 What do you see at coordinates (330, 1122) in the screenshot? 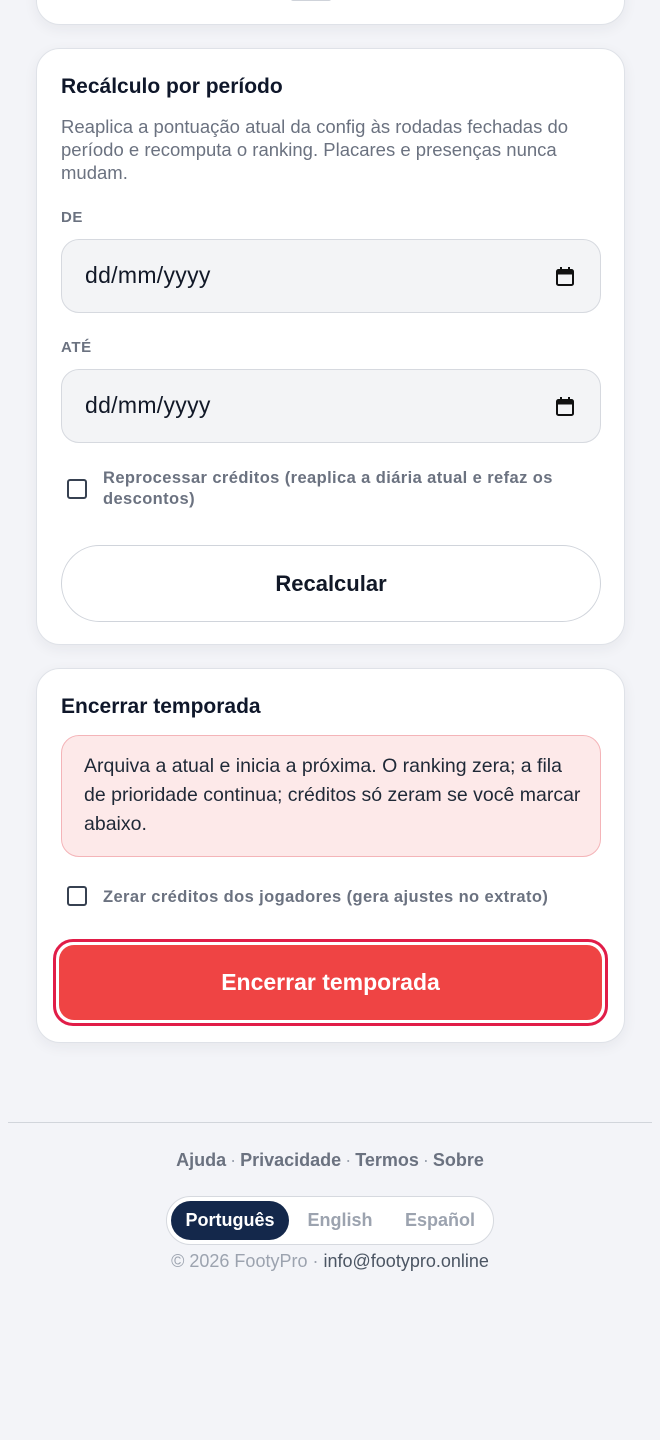
I see `footer-divider` at bounding box center [330, 1122].